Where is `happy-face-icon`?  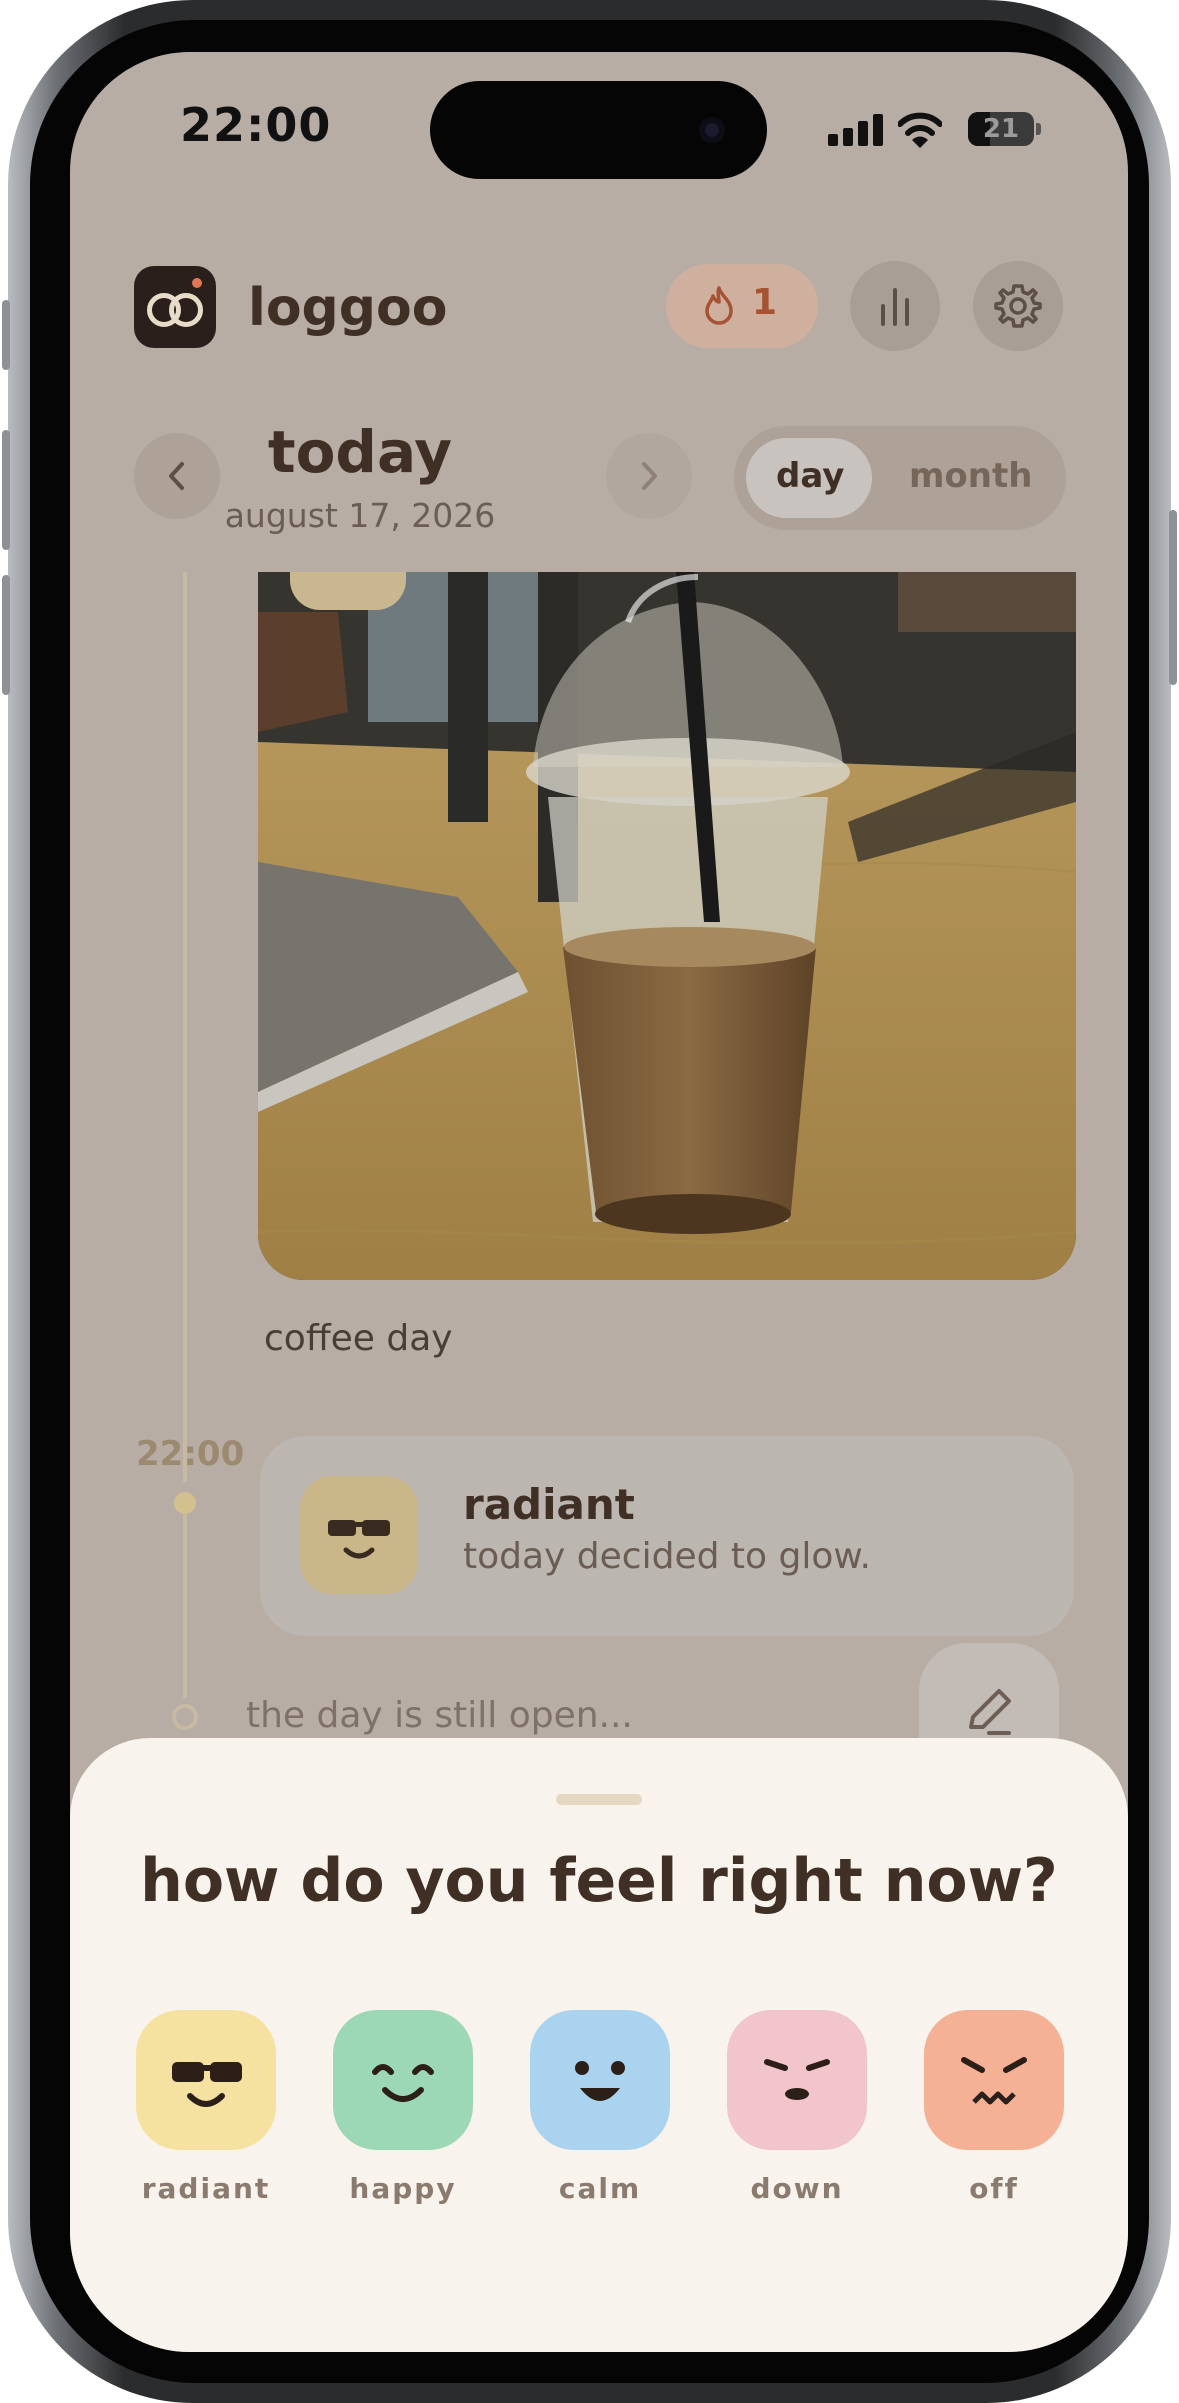
happy-face-icon is located at coordinates (403, 2083).